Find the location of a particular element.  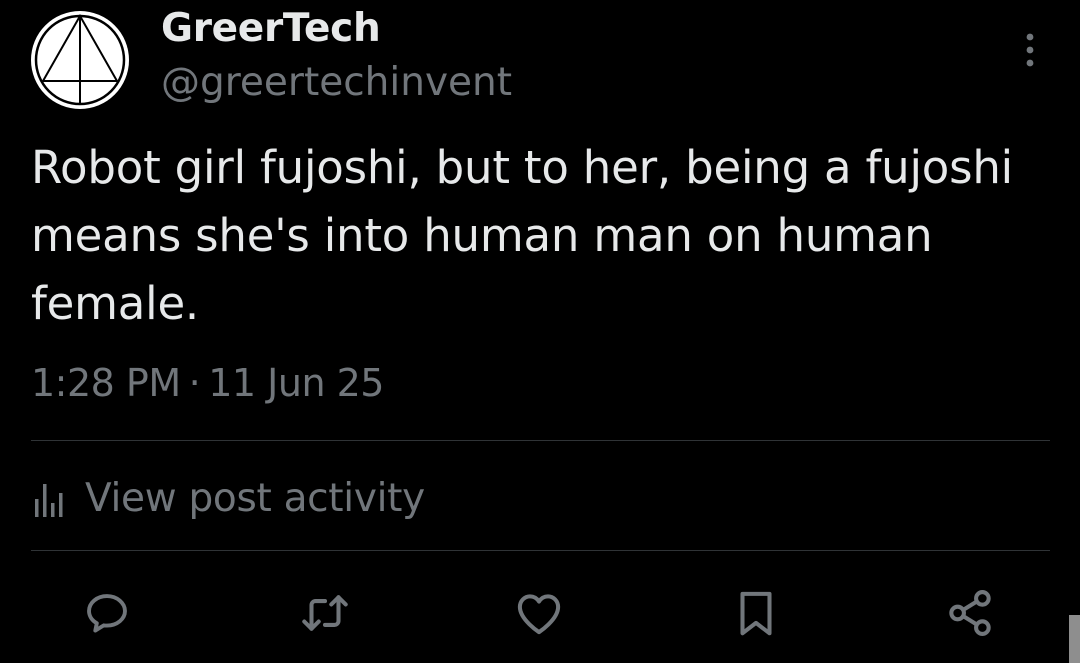

repost-arrows-icon is located at coordinates (325, 613).